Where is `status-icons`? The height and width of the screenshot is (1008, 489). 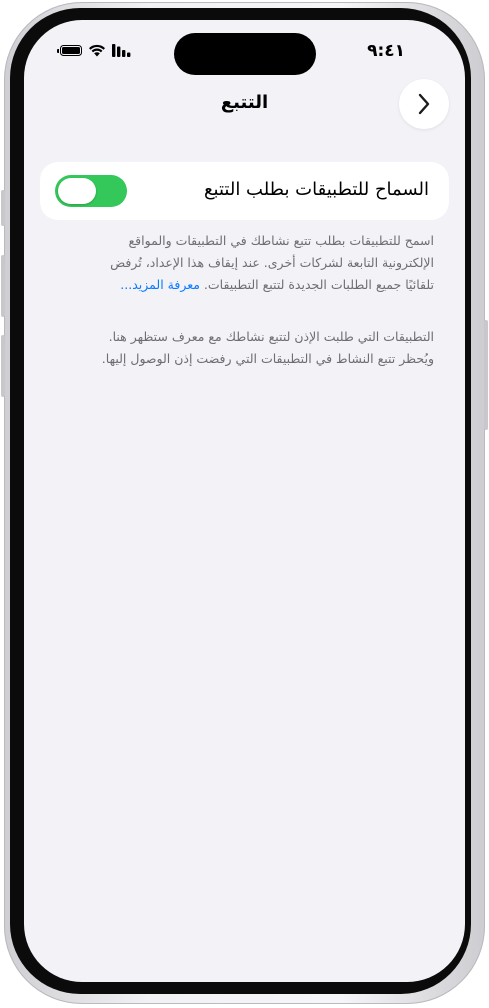 status-icons is located at coordinates (94, 50).